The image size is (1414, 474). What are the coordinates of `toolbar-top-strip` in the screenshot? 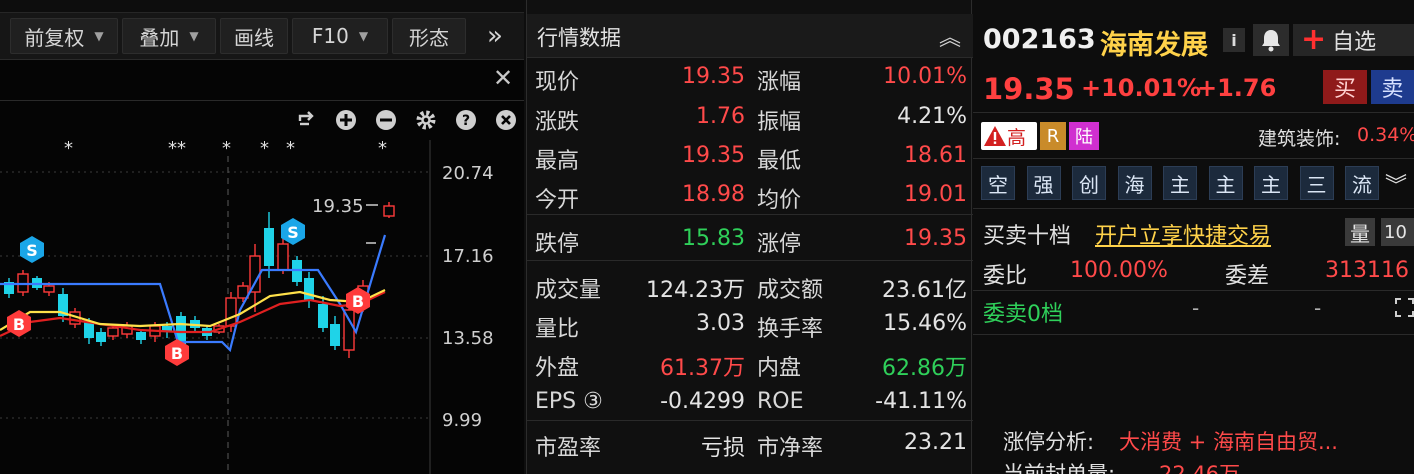 It's located at (262, 6).